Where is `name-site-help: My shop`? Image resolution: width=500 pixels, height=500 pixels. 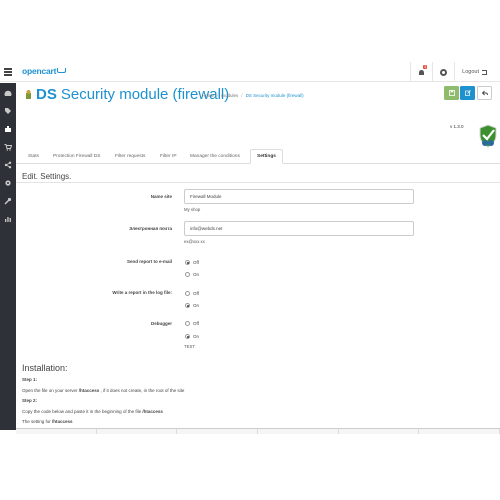
name-site-help: My shop is located at coordinates (192, 209).